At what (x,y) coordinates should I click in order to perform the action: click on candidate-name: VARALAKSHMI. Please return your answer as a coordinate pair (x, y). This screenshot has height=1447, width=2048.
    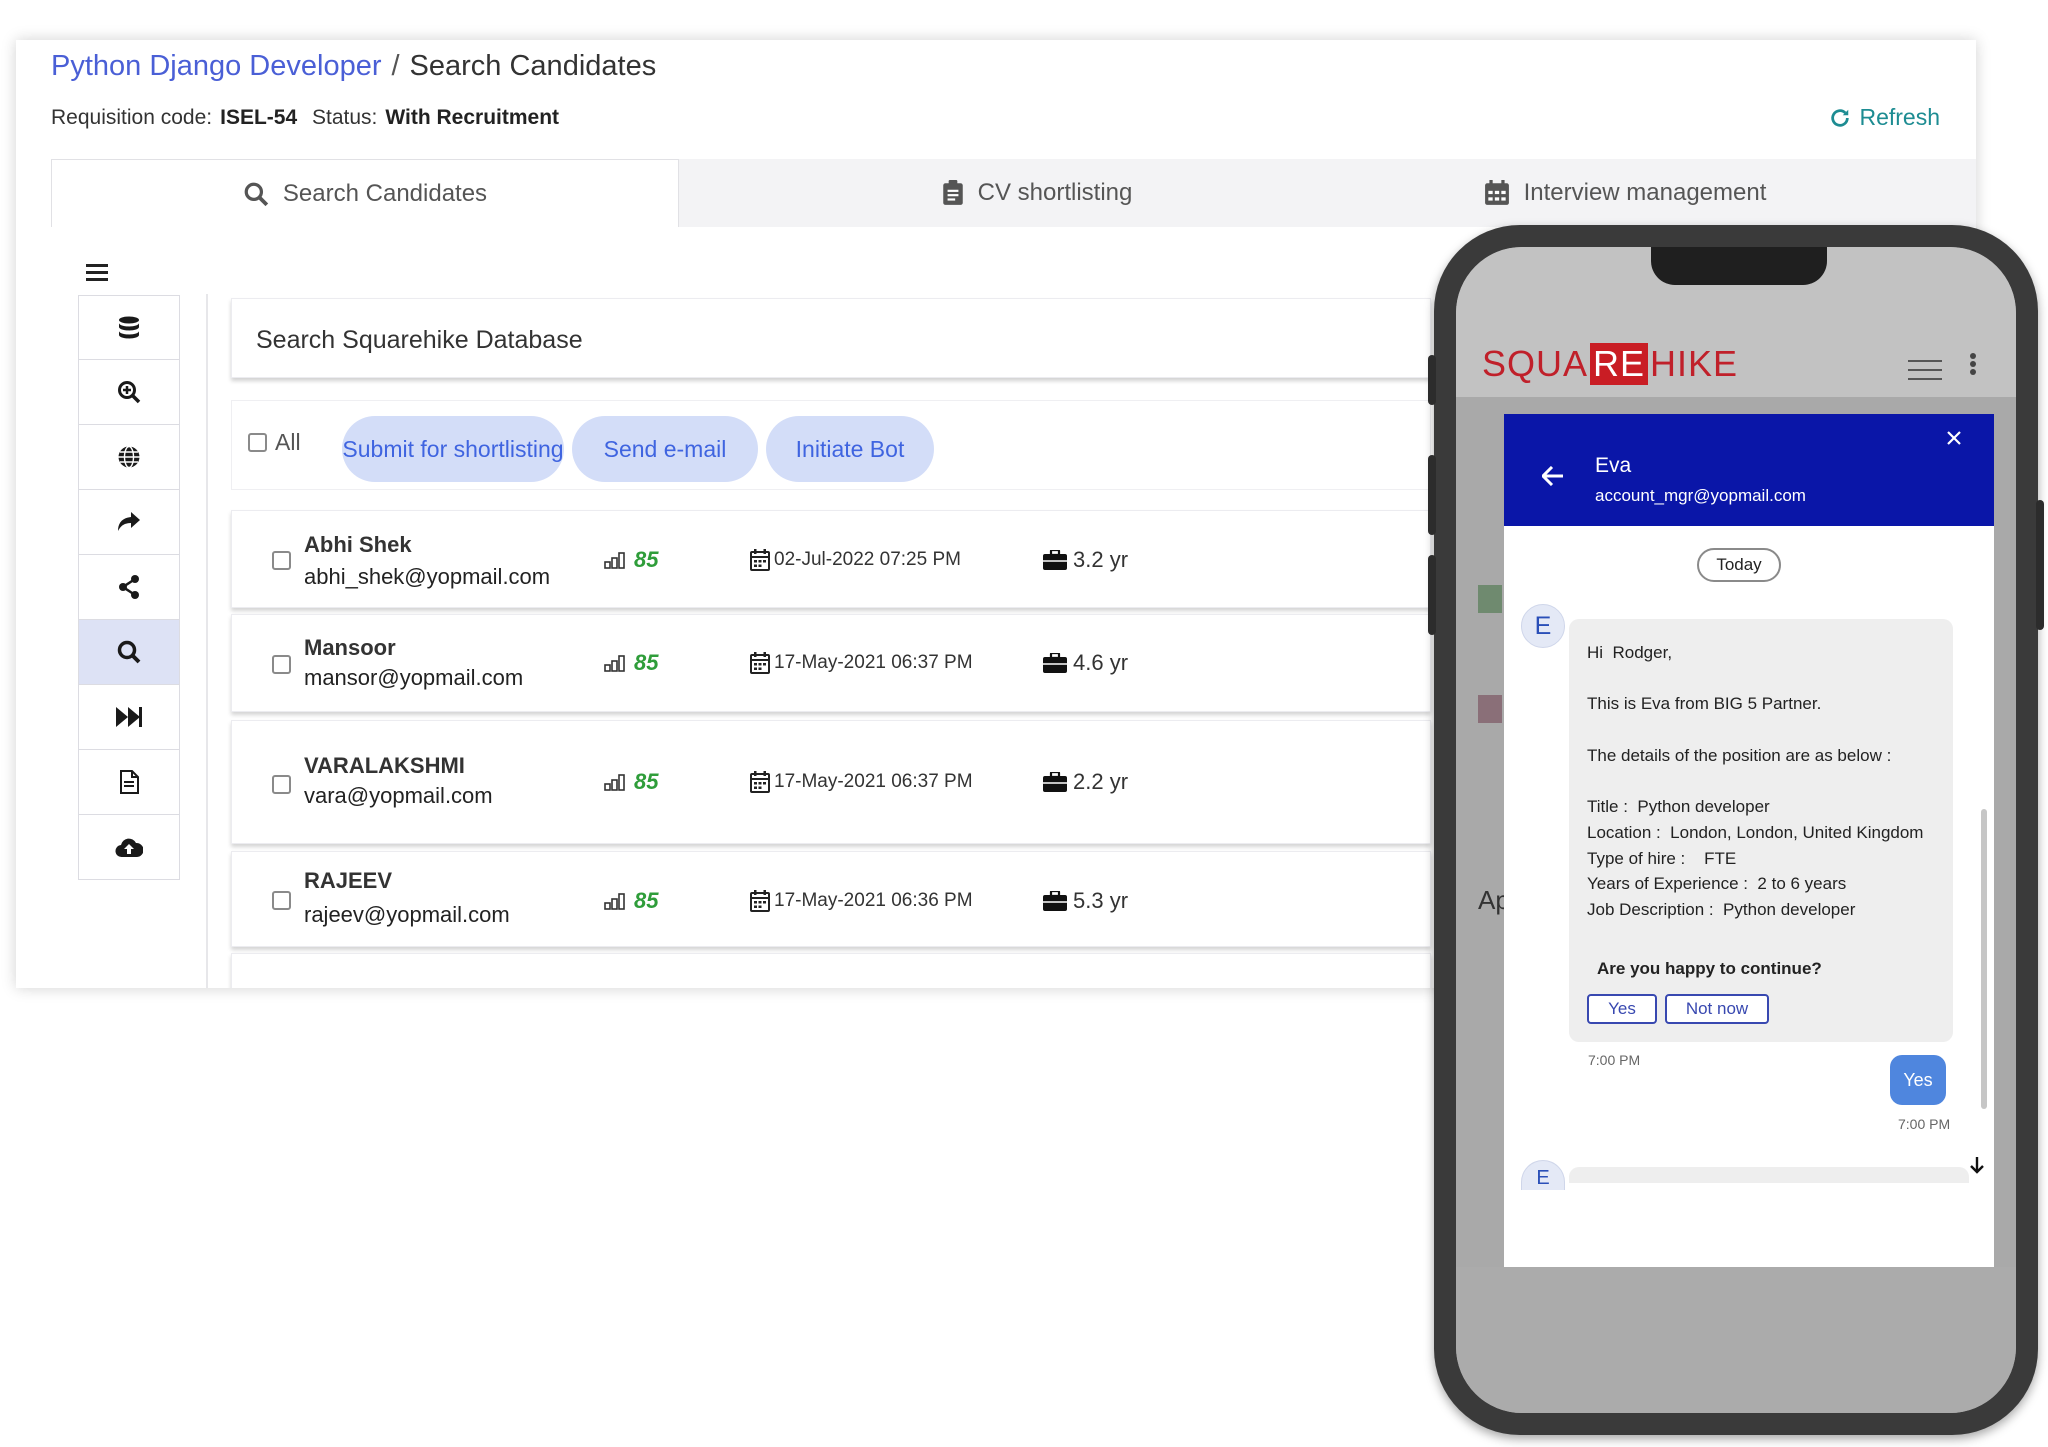
    Looking at the image, I should click on (384, 765).